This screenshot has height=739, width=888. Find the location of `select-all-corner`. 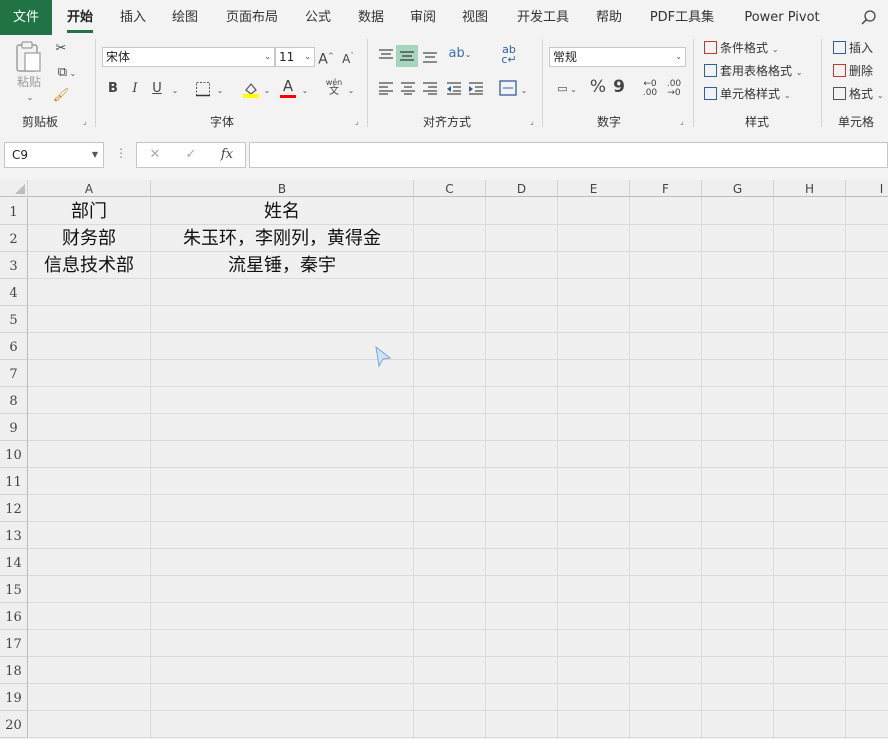

select-all-corner is located at coordinates (14, 188).